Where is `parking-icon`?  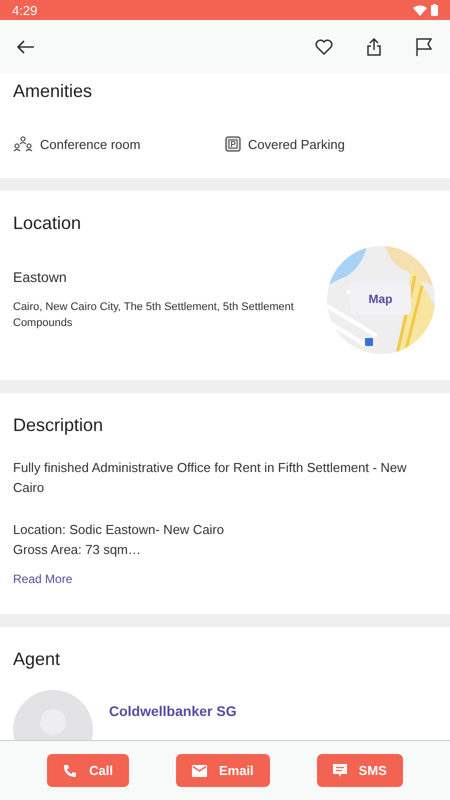 parking-icon is located at coordinates (233, 144).